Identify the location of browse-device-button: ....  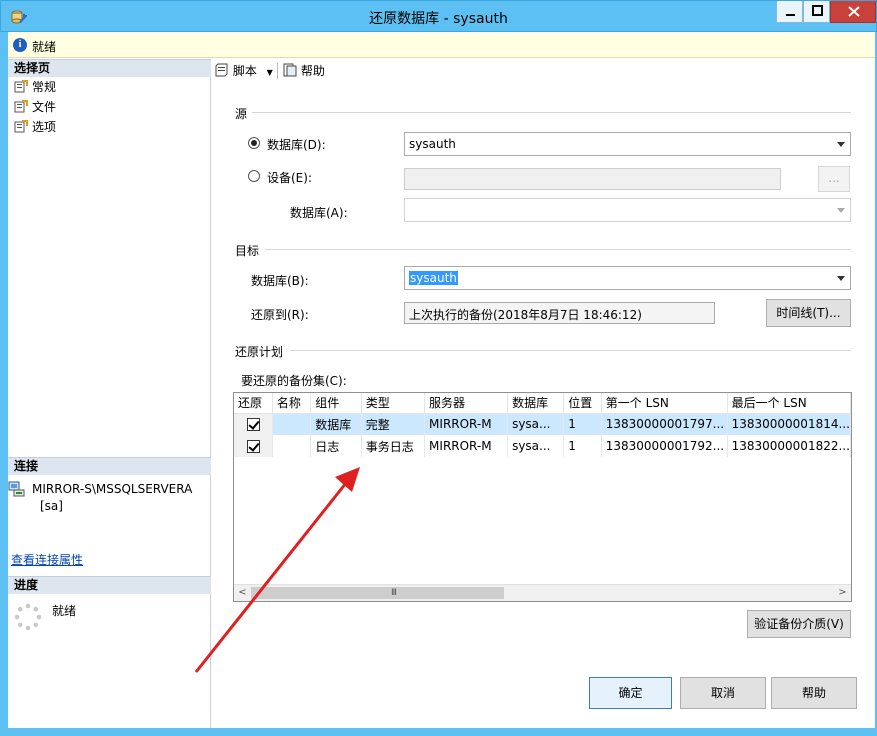
(834, 179).